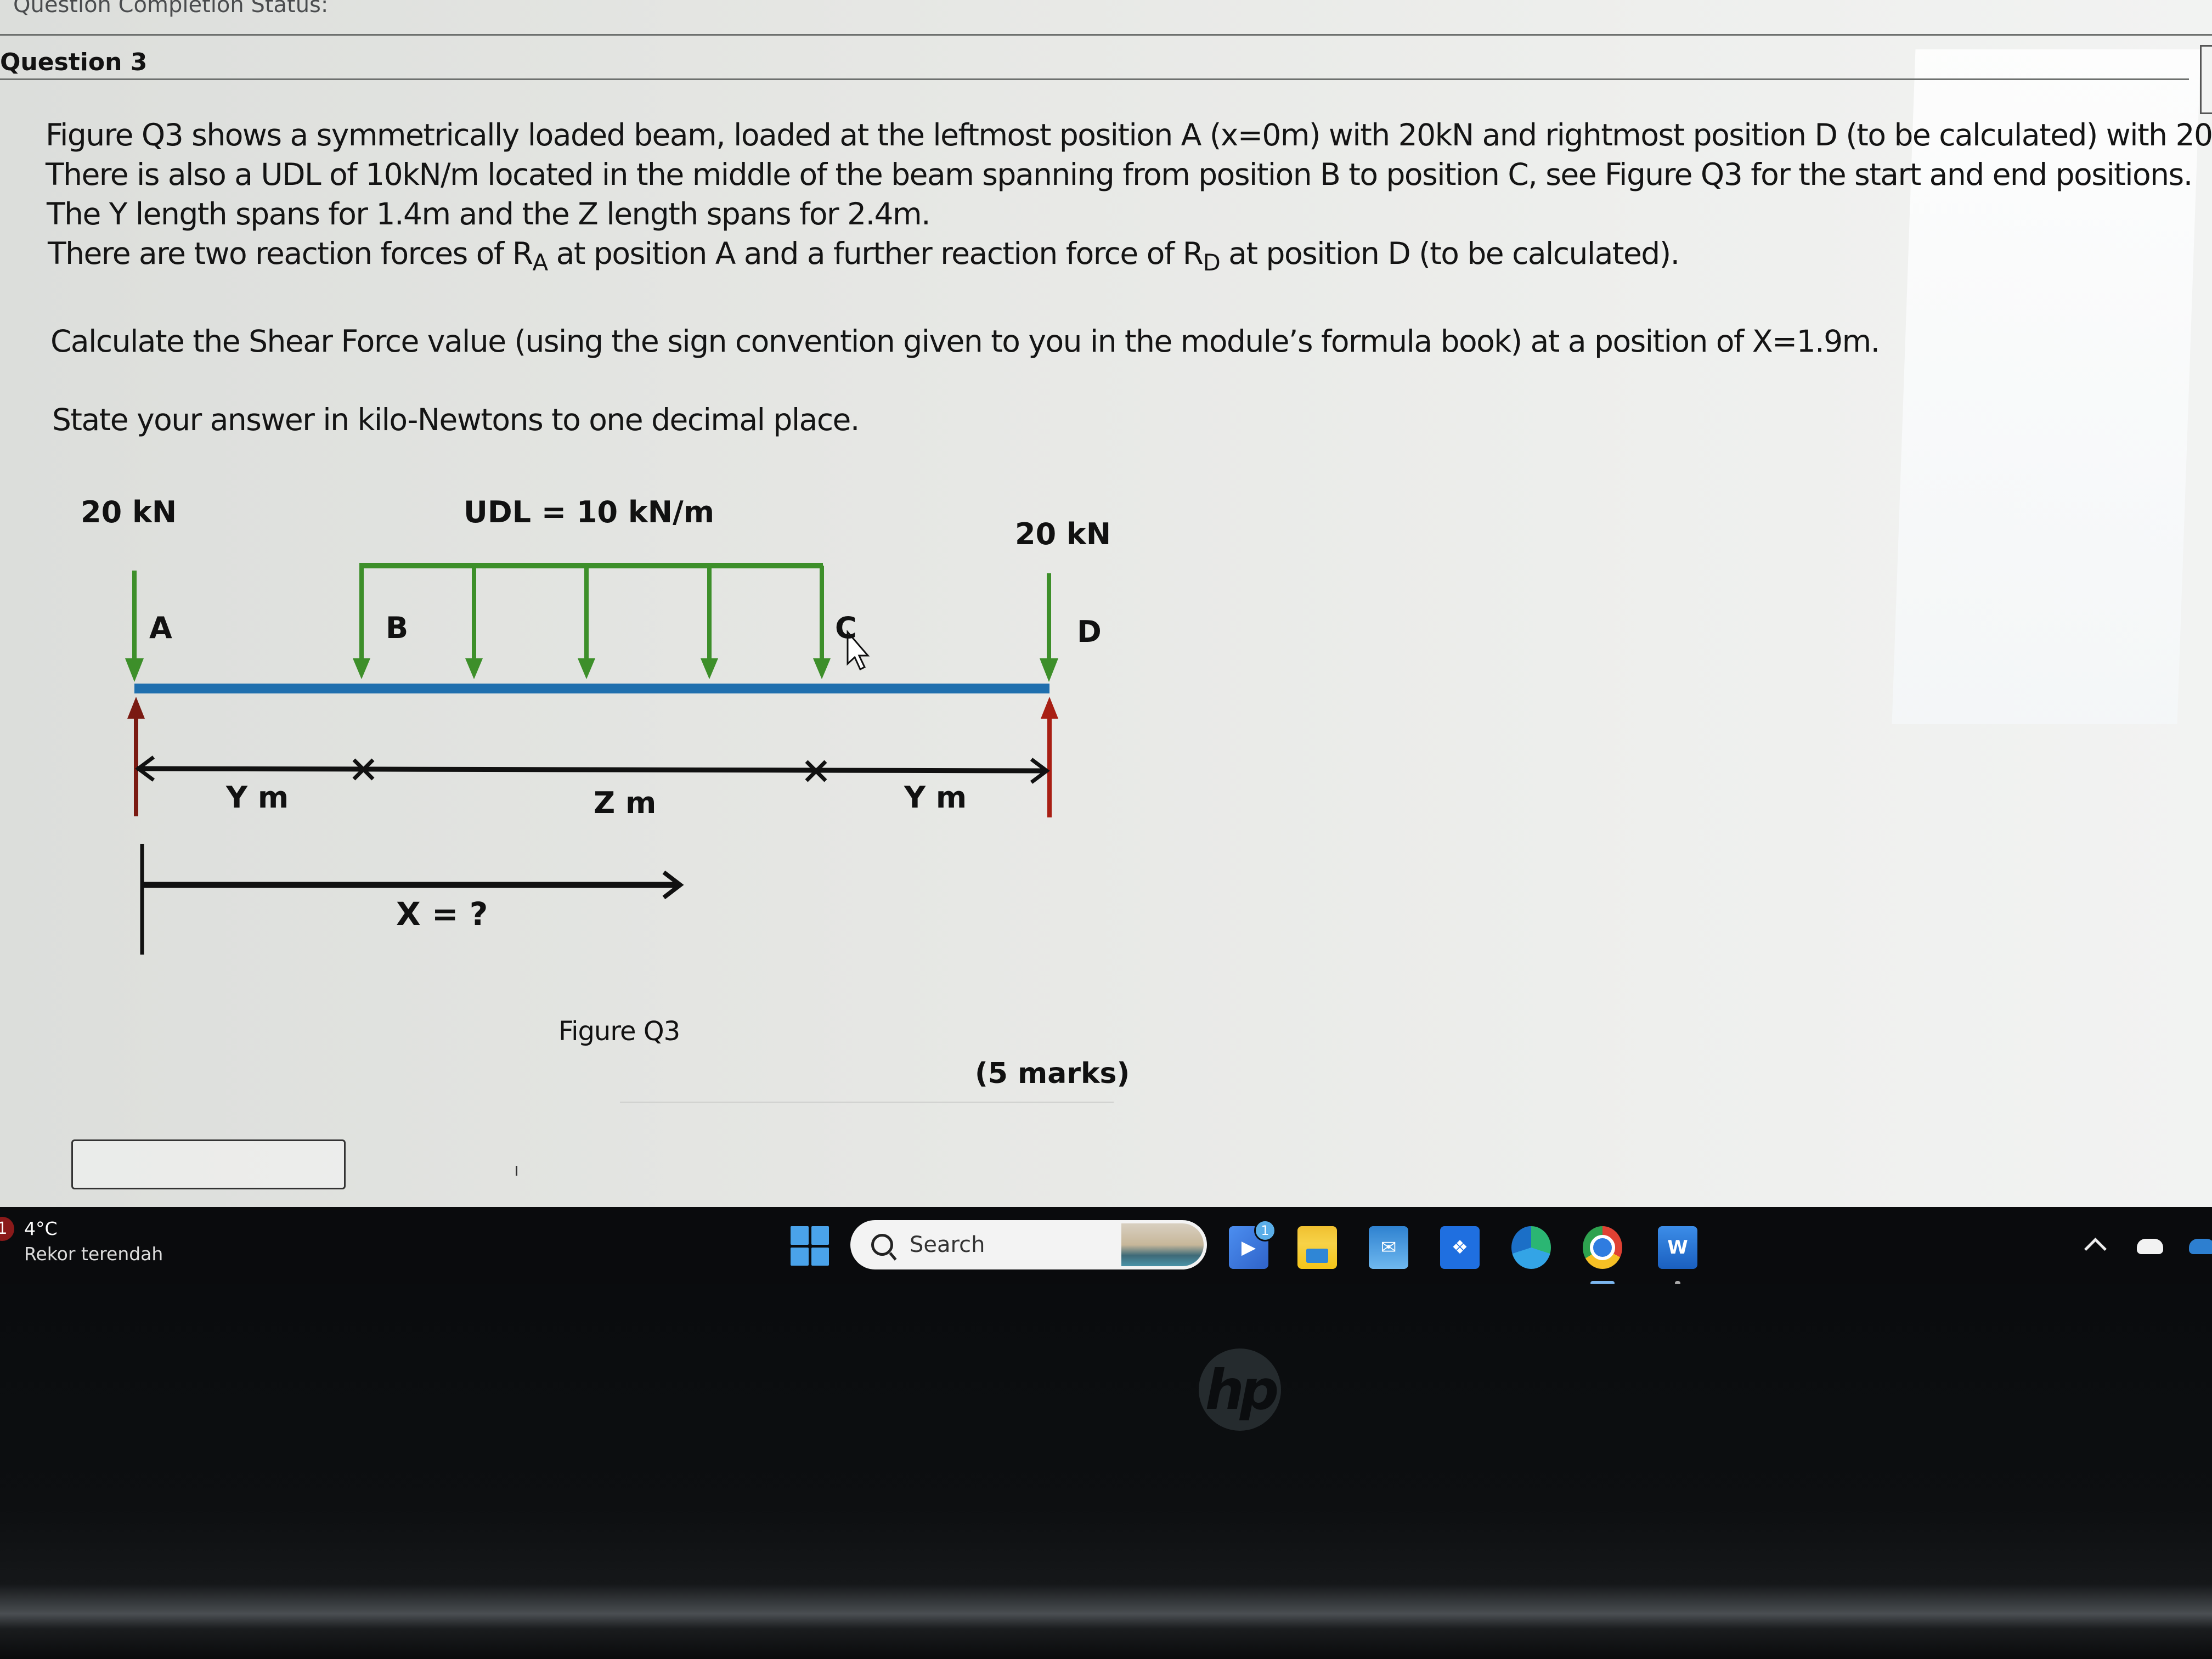  I want to click on divider, so click(867, 1102).